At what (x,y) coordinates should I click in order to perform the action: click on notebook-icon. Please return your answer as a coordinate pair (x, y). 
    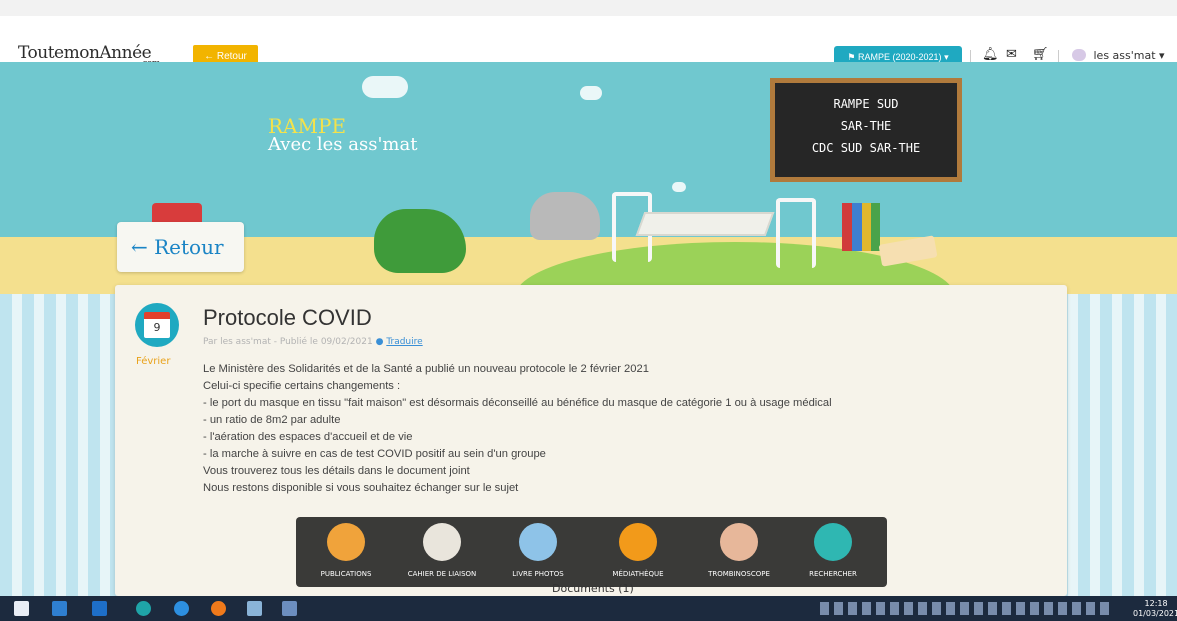
    Looking at the image, I should click on (442, 542).